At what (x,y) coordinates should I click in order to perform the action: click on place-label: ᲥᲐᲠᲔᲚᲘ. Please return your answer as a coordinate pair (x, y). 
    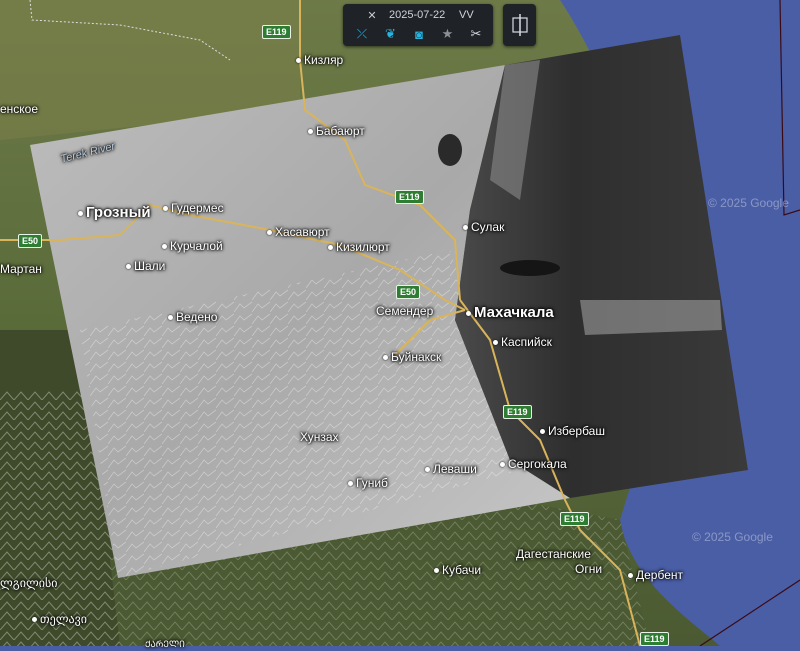
    Looking at the image, I should click on (165, 644).